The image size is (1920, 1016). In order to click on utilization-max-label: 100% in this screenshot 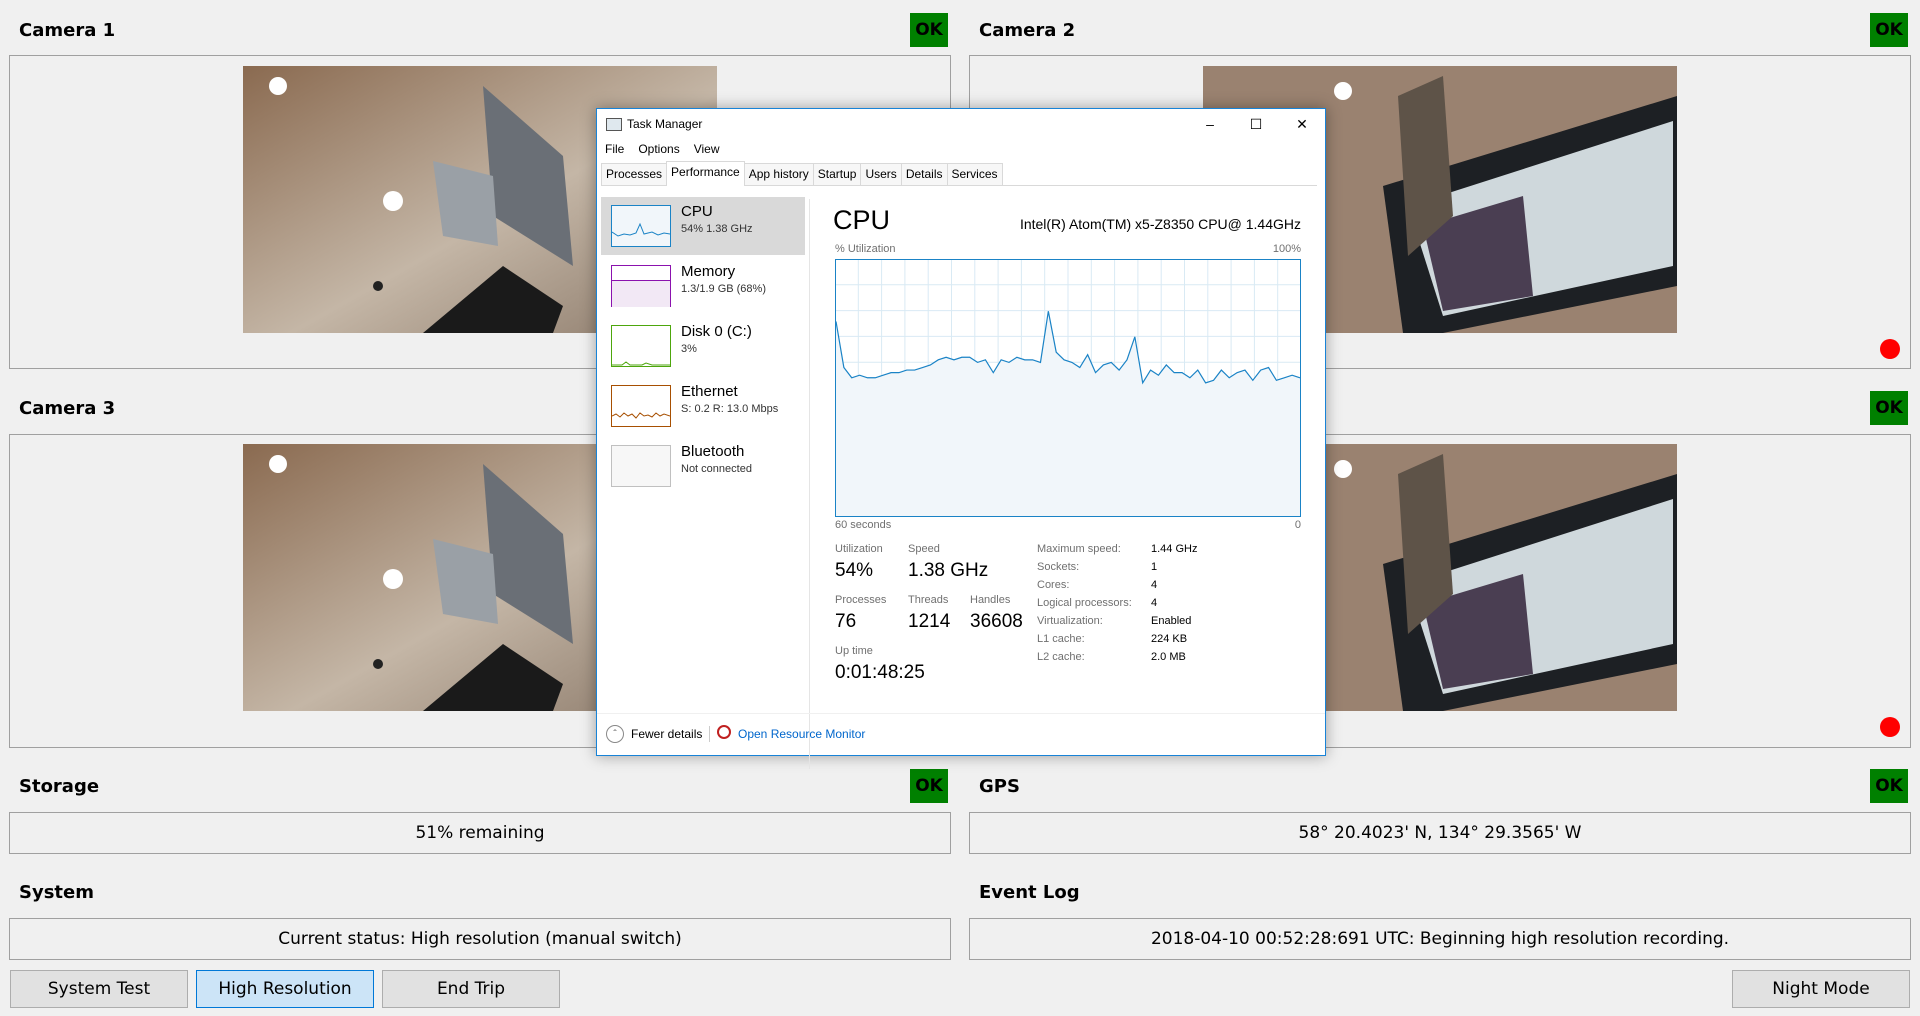, I will do `click(1286, 249)`.